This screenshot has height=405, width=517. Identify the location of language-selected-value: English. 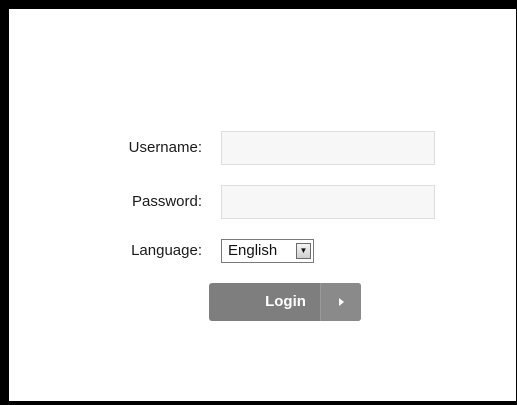
(253, 250).